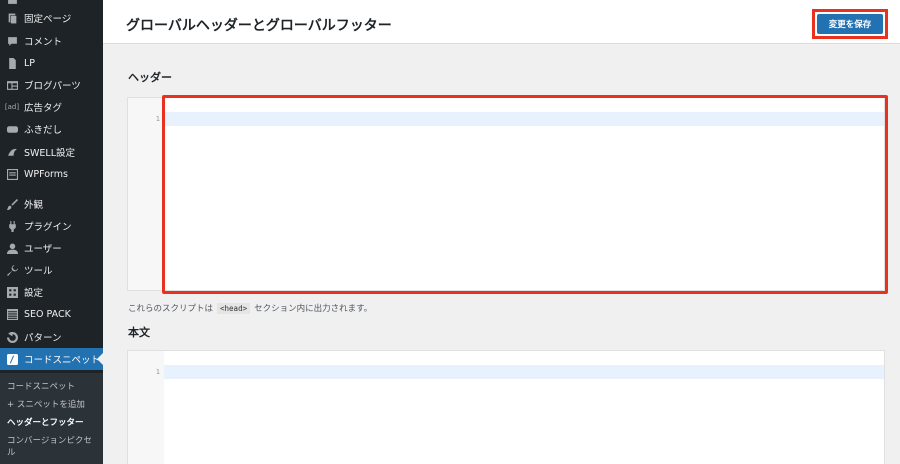 This screenshot has height=464, width=900. What do you see at coordinates (51, 63) in the screenshot?
I see `sidebar-item-lp: LP` at bounding box center [51, 63].